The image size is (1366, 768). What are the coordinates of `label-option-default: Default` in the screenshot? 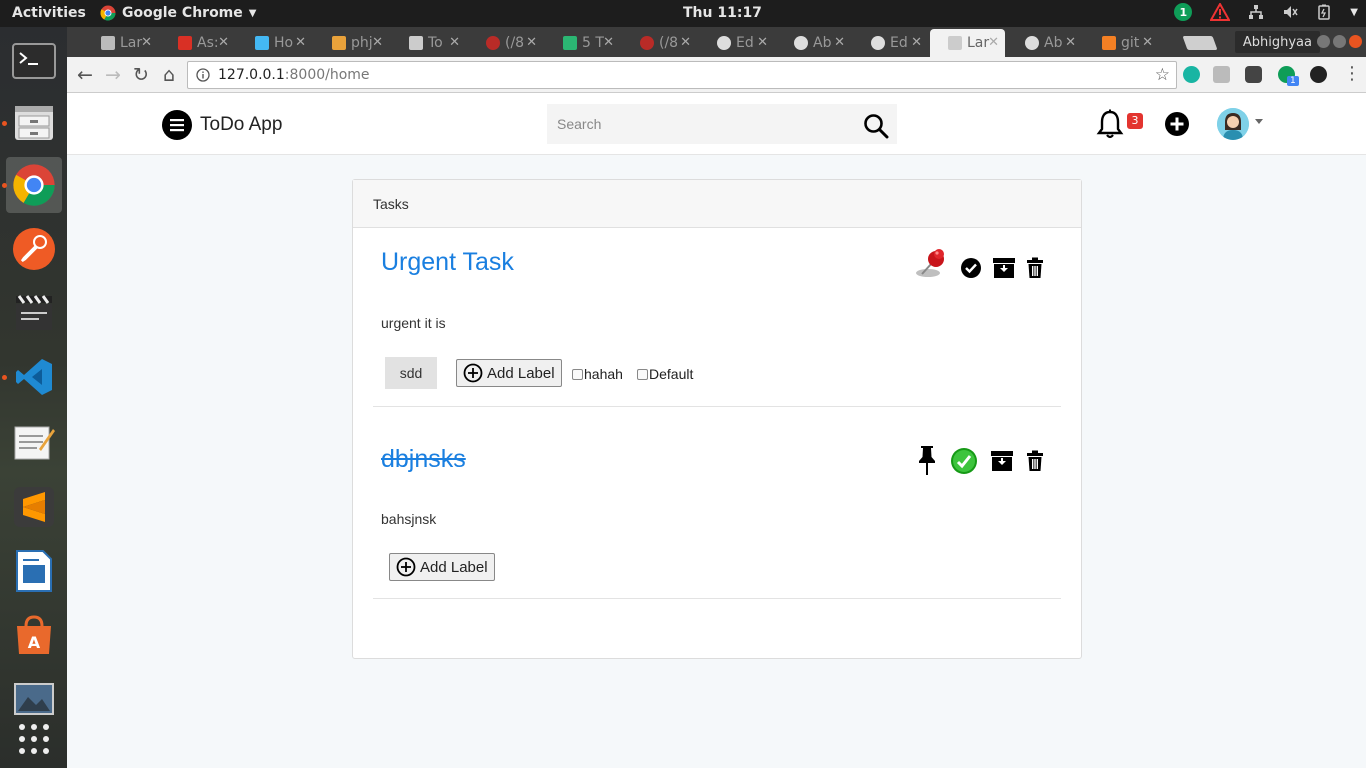 It's located at (665, 374).